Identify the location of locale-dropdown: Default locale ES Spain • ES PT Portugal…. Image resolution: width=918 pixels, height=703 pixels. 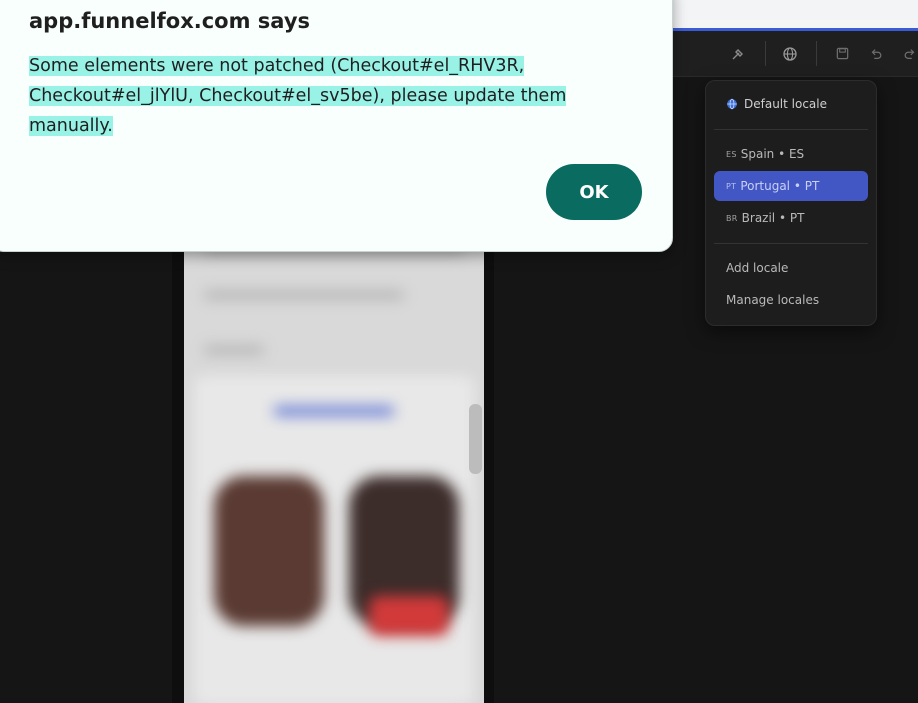
(791, 203).